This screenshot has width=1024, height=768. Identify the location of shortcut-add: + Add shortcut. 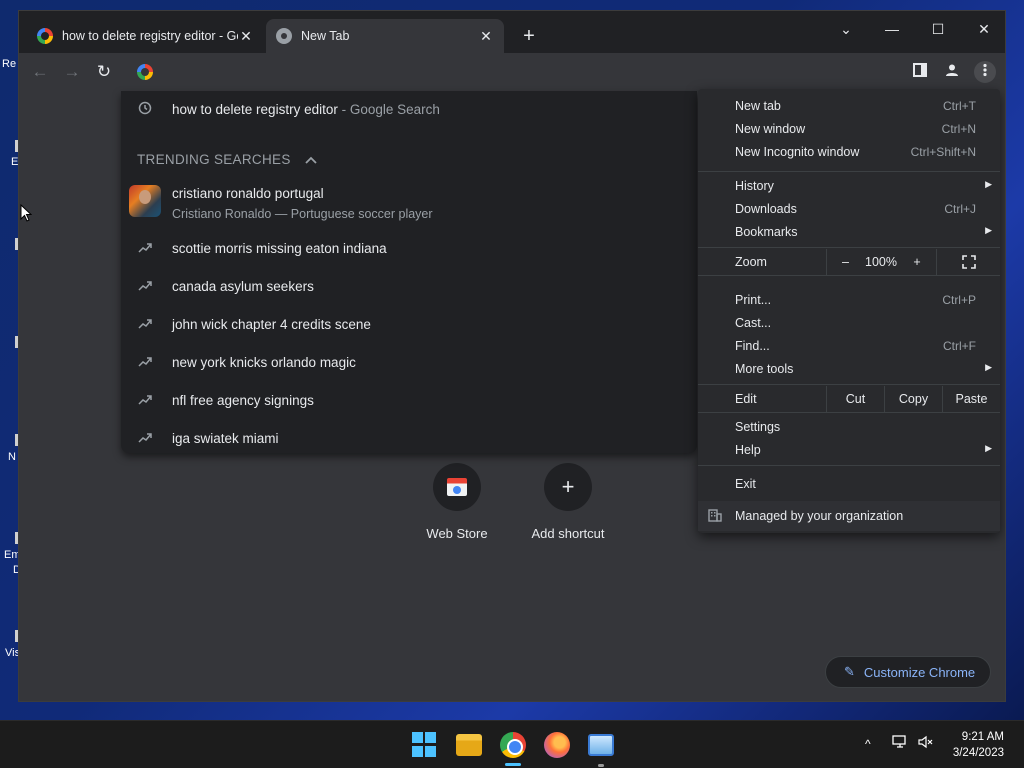
(568, 502).